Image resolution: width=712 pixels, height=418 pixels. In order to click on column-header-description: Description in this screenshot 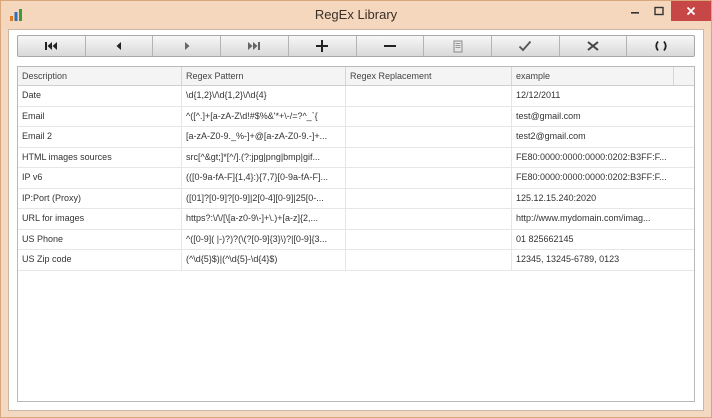, I will do `click(100, 76)`.